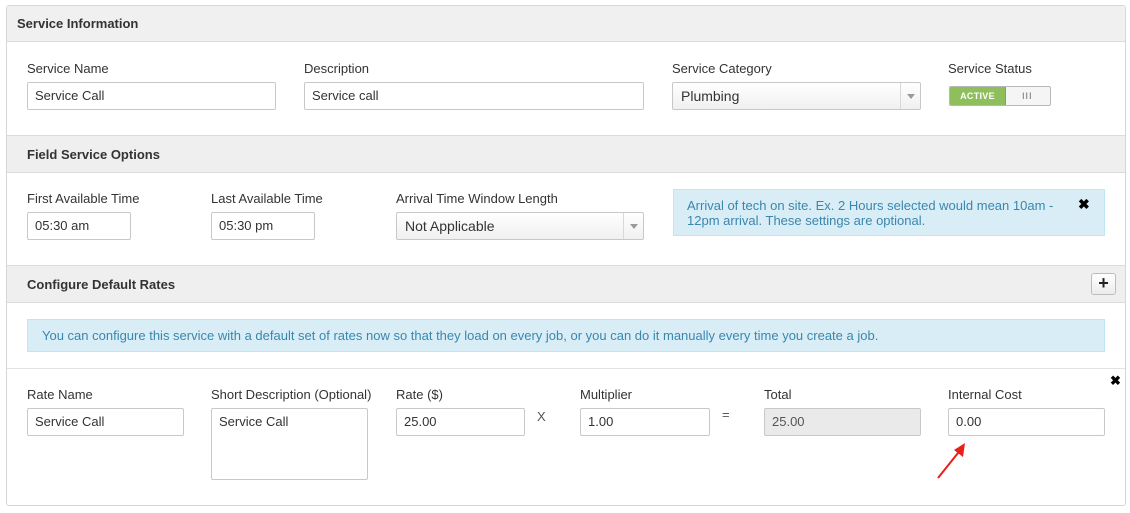  Describe the element at coordinates (726, 414) in the screenshot. I see `equals-symbol: =` at that location.